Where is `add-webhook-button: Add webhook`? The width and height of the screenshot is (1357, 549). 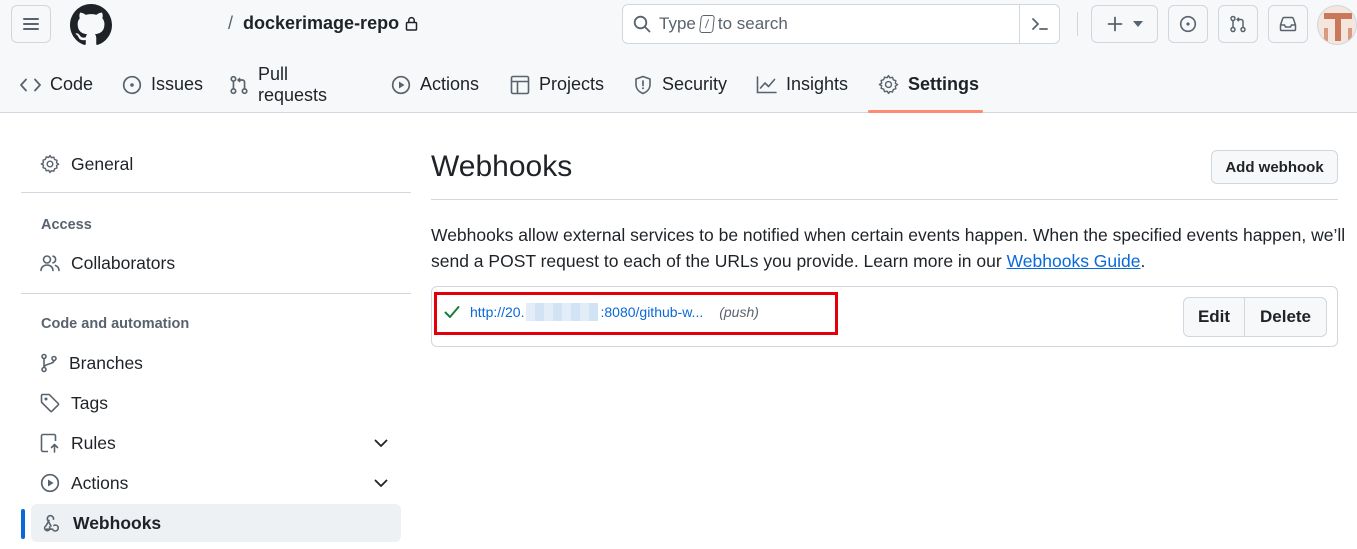 add-webhook-button: Add webhook is located at coordinates (1274, 167).